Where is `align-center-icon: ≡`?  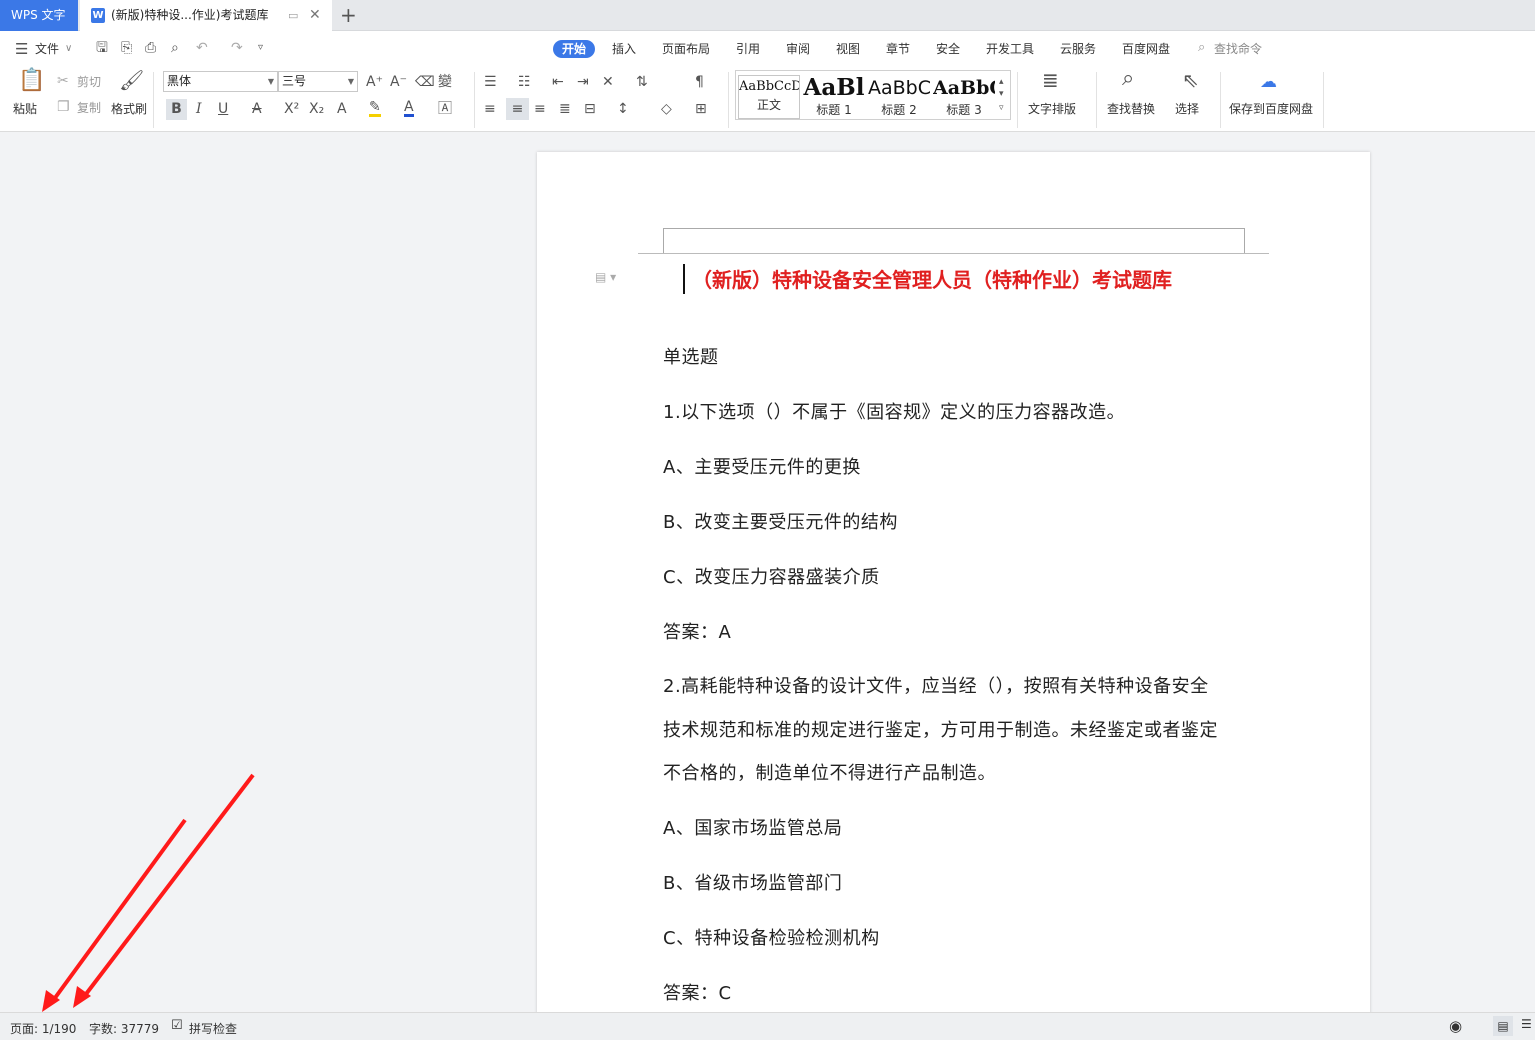 align-center-icon: ≡ is located at coordinates (517, 109).